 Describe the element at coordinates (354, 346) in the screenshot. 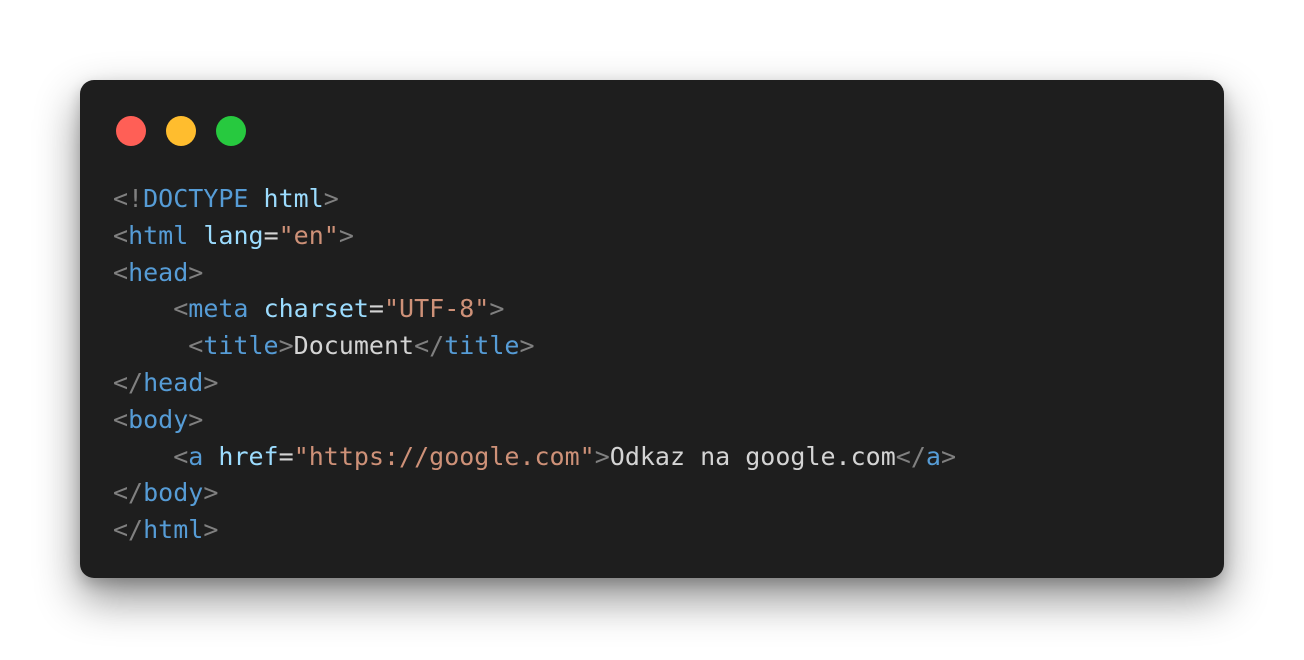

I see `token-text: Document` at that location.